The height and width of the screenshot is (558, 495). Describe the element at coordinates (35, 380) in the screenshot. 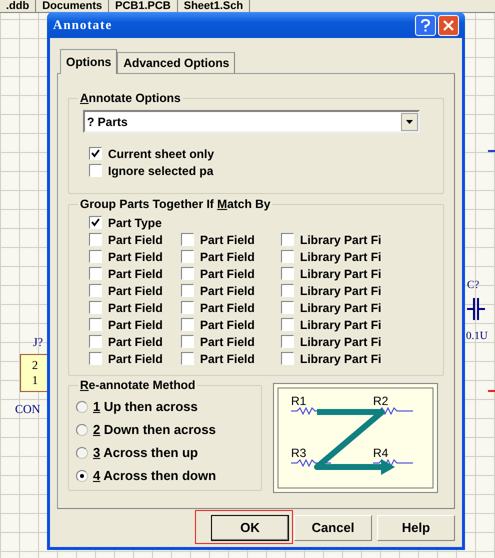

I see `pin-number: 1` at that location.